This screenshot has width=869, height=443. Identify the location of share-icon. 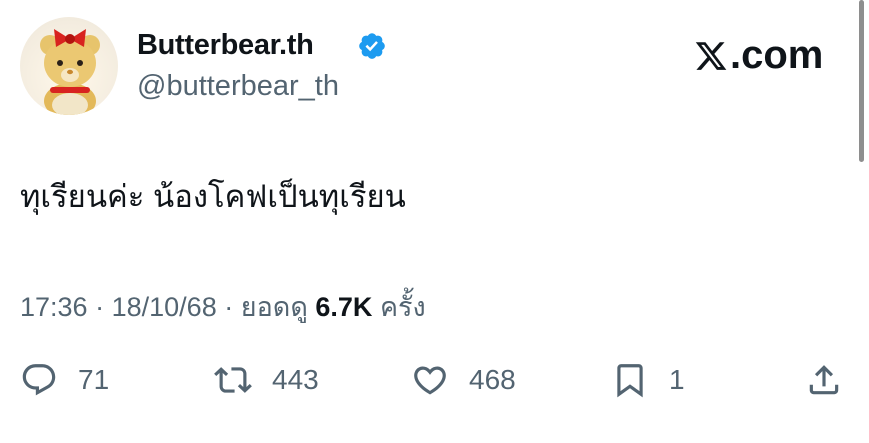
(824, 380).